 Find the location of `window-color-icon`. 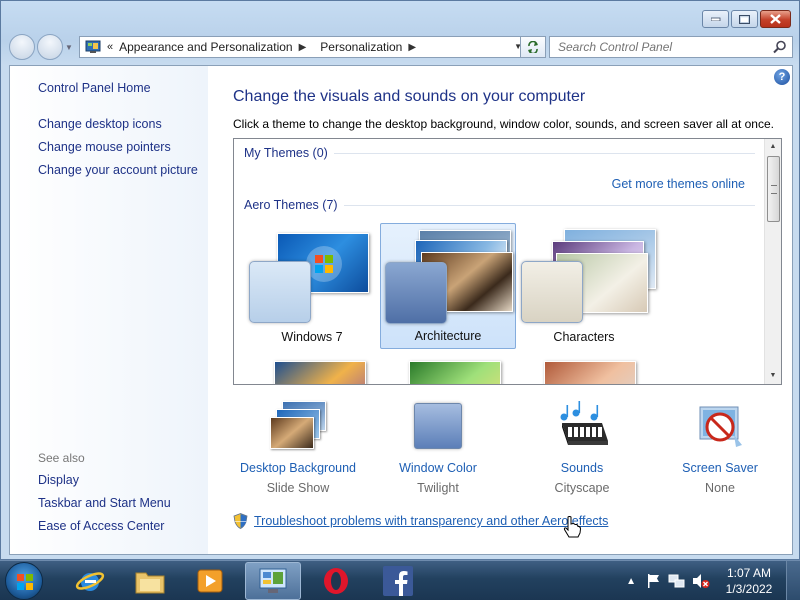

window-color-icon is located at coordinates (438, 427).